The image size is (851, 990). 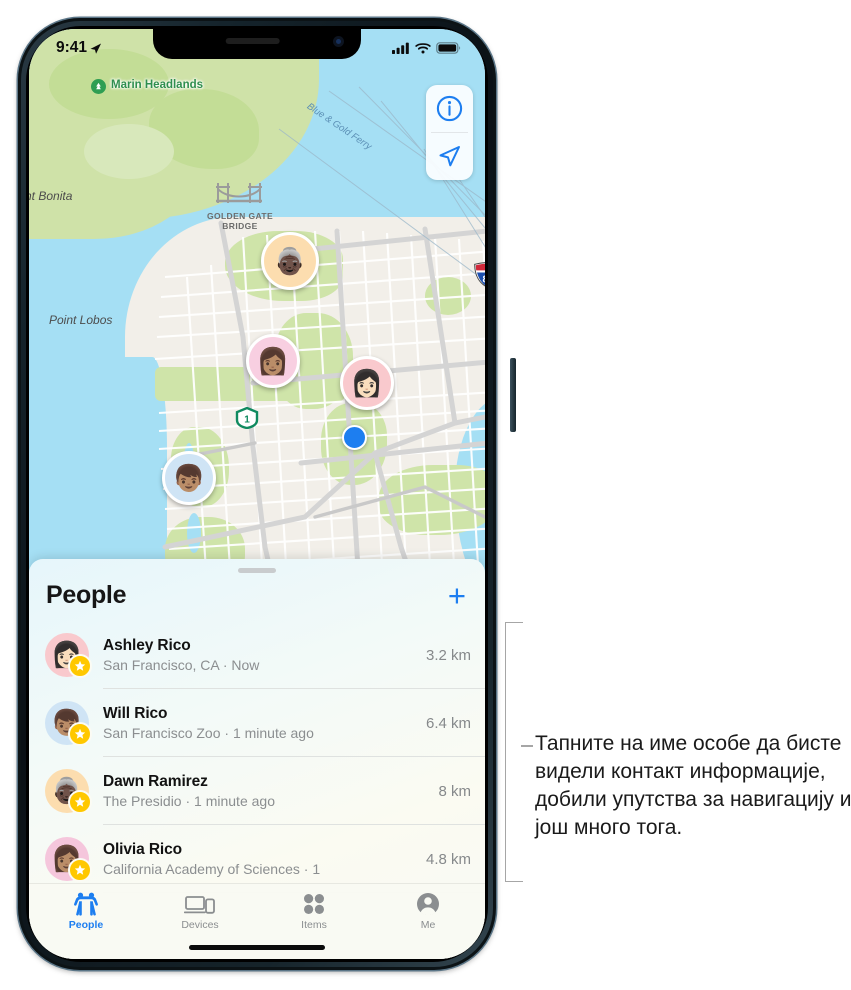 I want to click on status-indicators, so click(x=426, y=48).